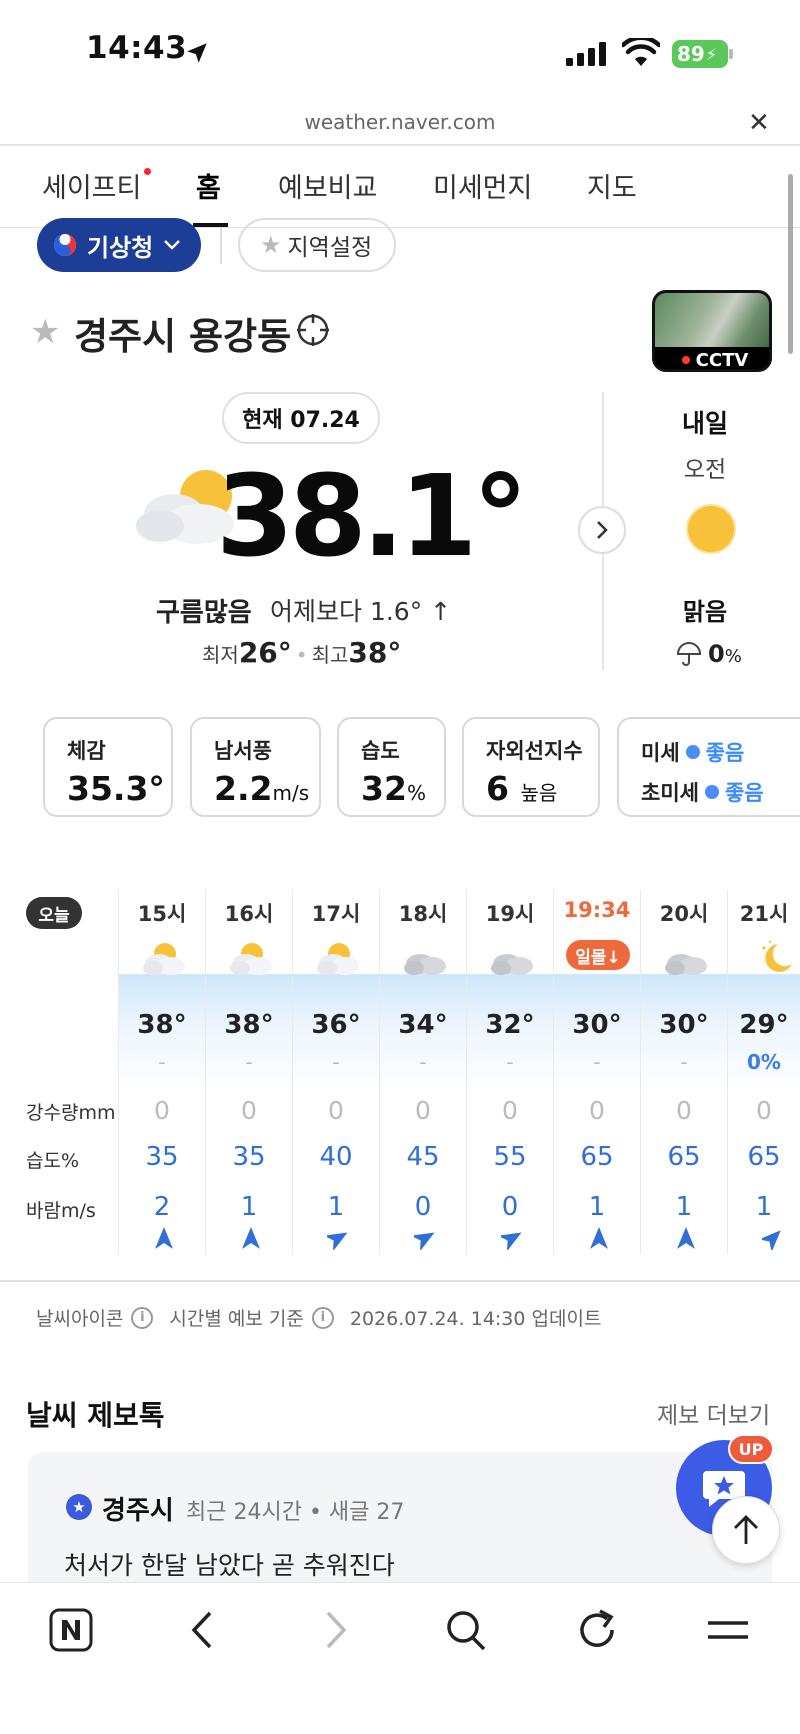  I want to click on humidity-card: 습도 32%, so click(391, 767).